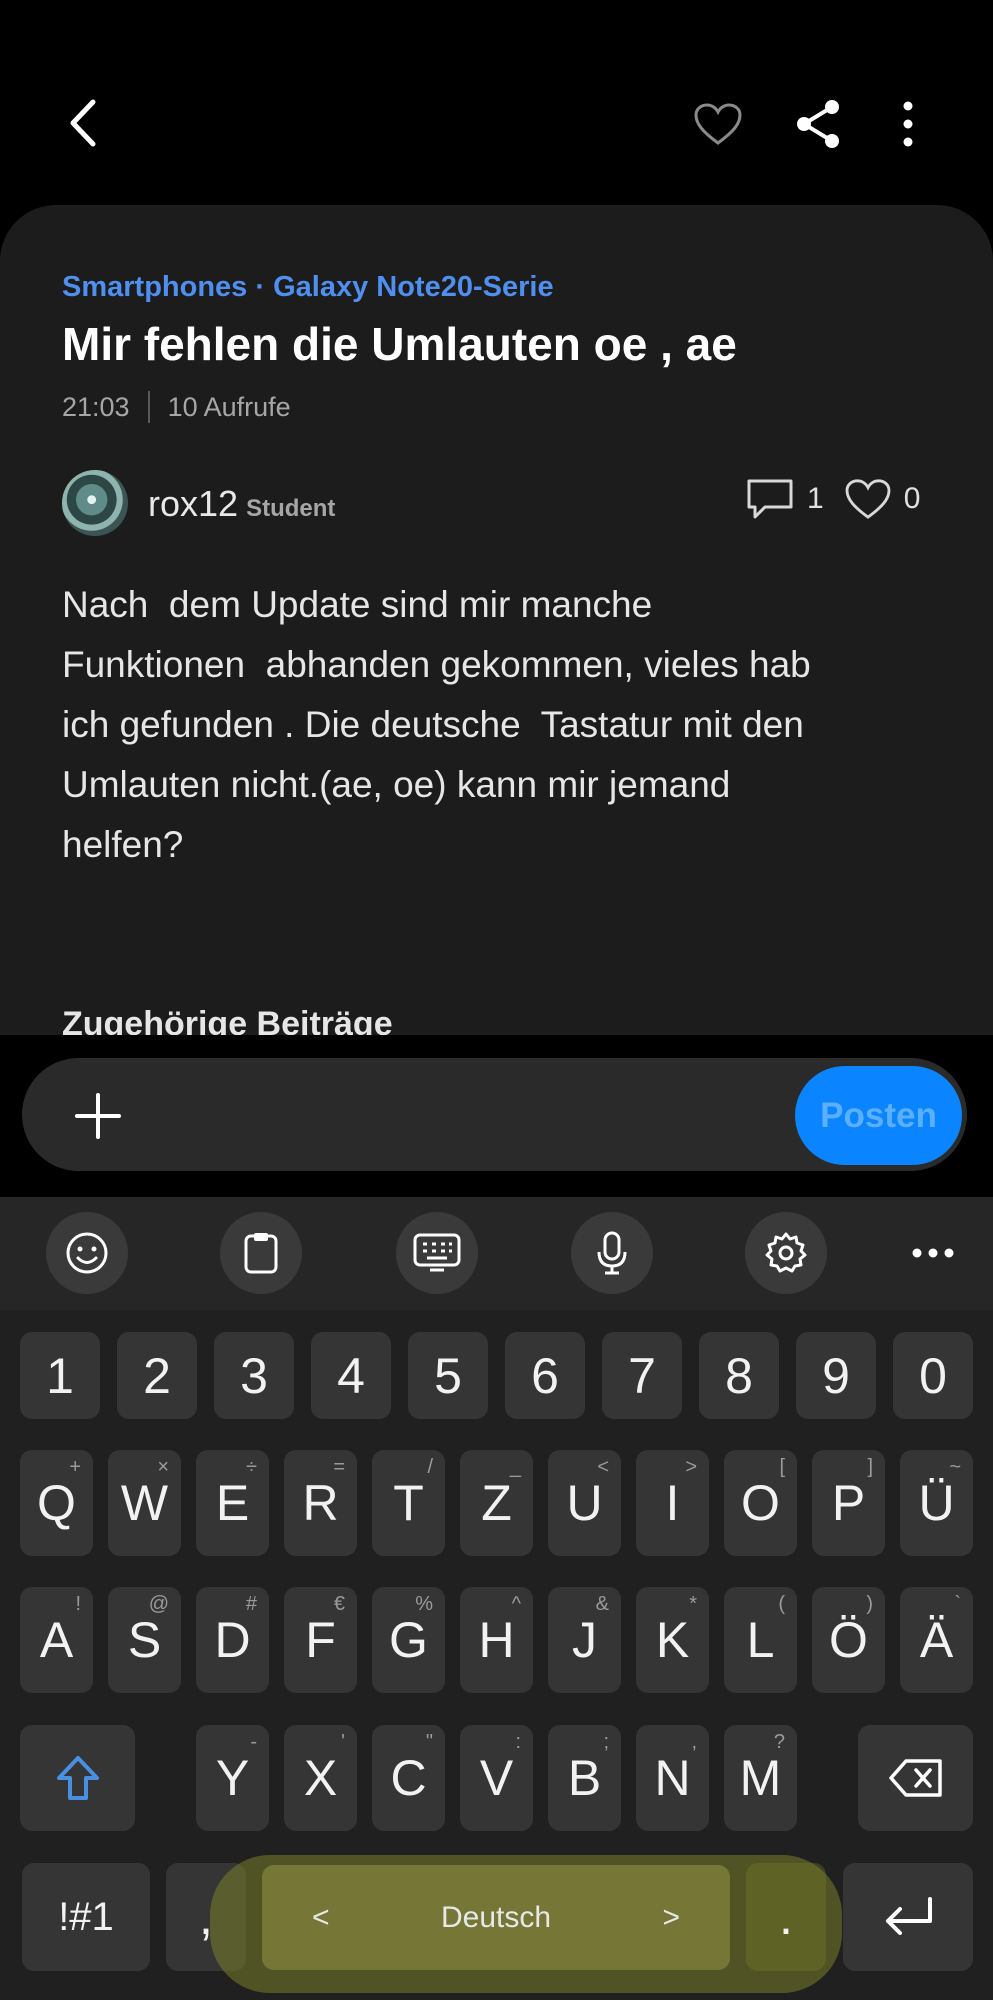  I want to click on key-label: Z, so click(496, 1503).